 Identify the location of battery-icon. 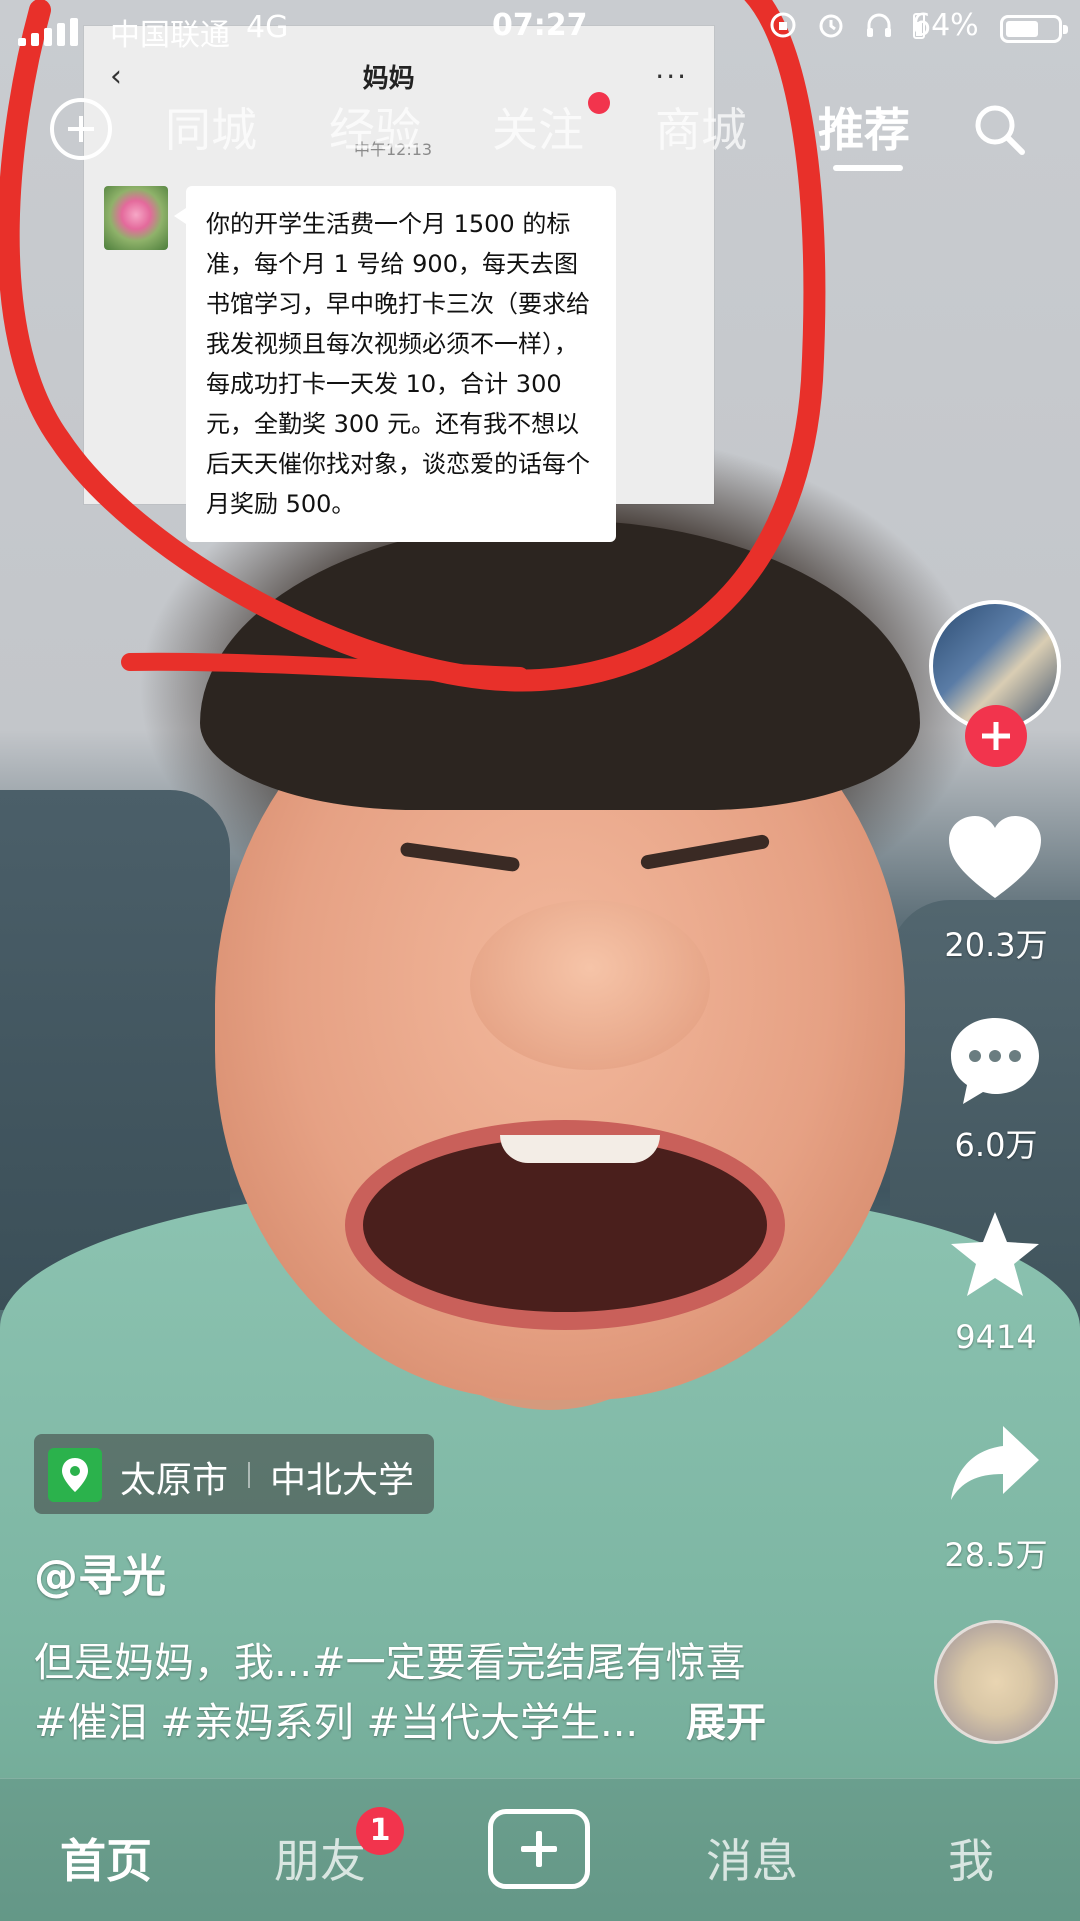
(1034, 29).